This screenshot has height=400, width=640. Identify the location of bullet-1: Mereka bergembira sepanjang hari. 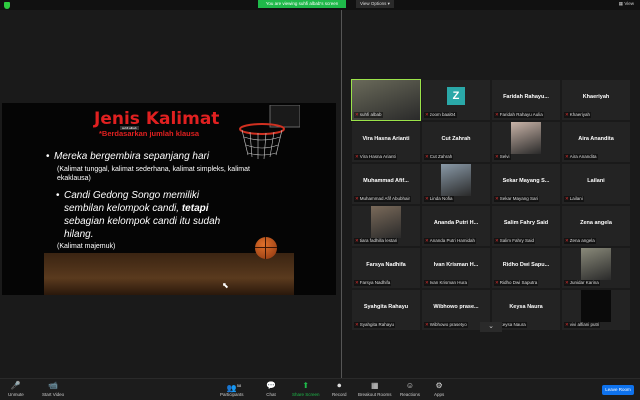
(160, 156).